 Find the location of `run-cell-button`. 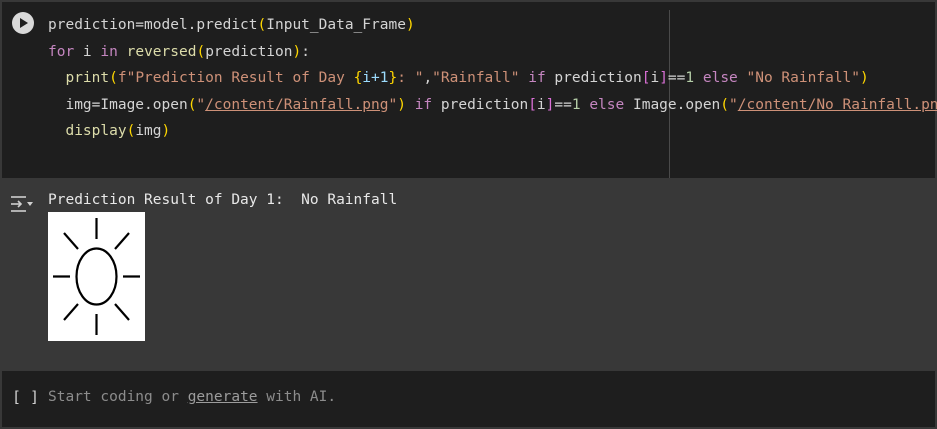

run-cell-button is located at coordinates (23, 23).